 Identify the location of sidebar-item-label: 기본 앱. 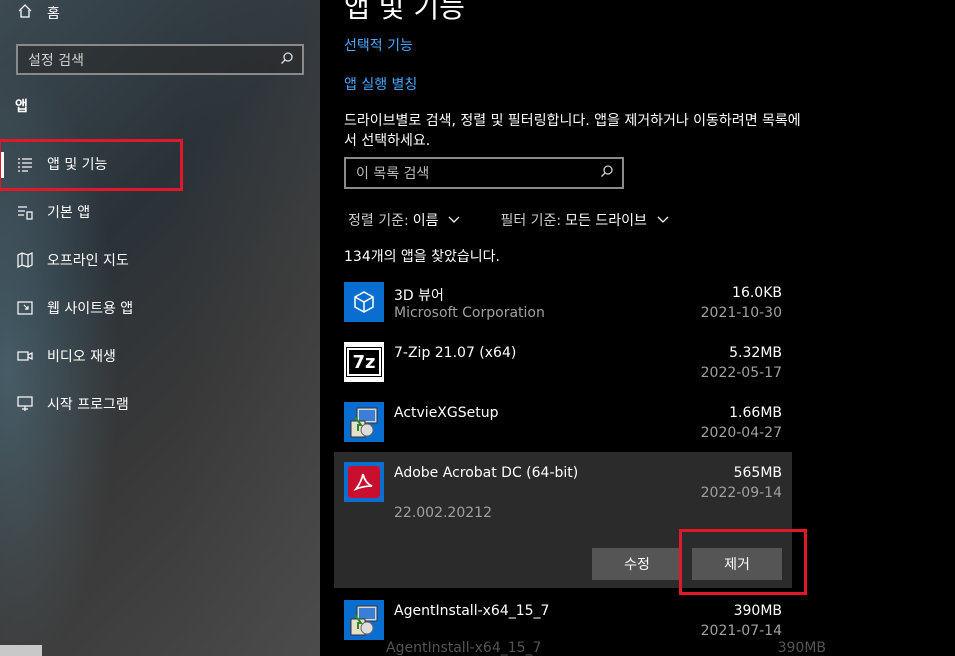
(69, 213).